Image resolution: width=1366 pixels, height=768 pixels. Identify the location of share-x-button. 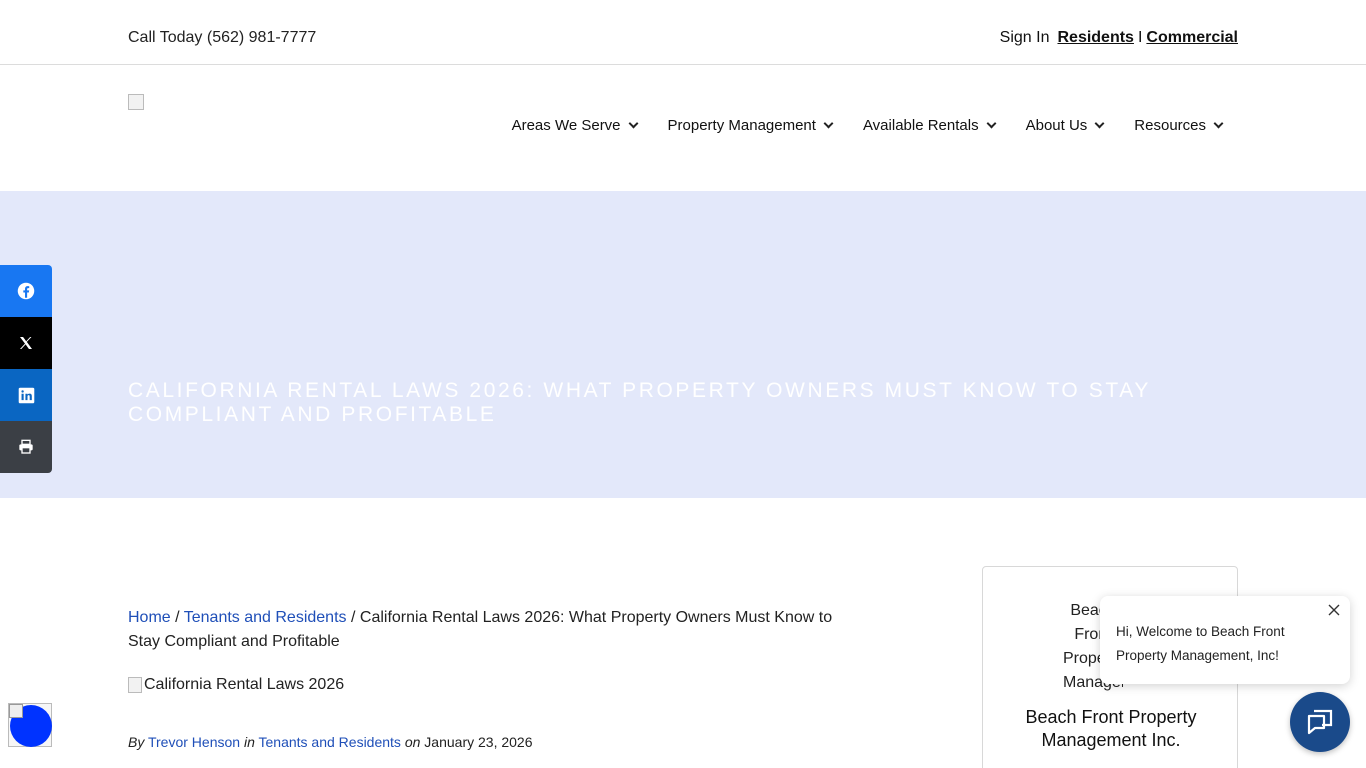
(26, 343).